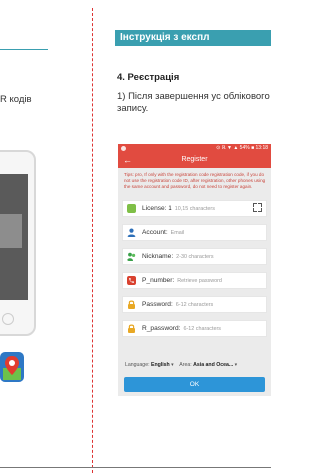  I want to click on account-field: Account: Email, so click(194, 232).